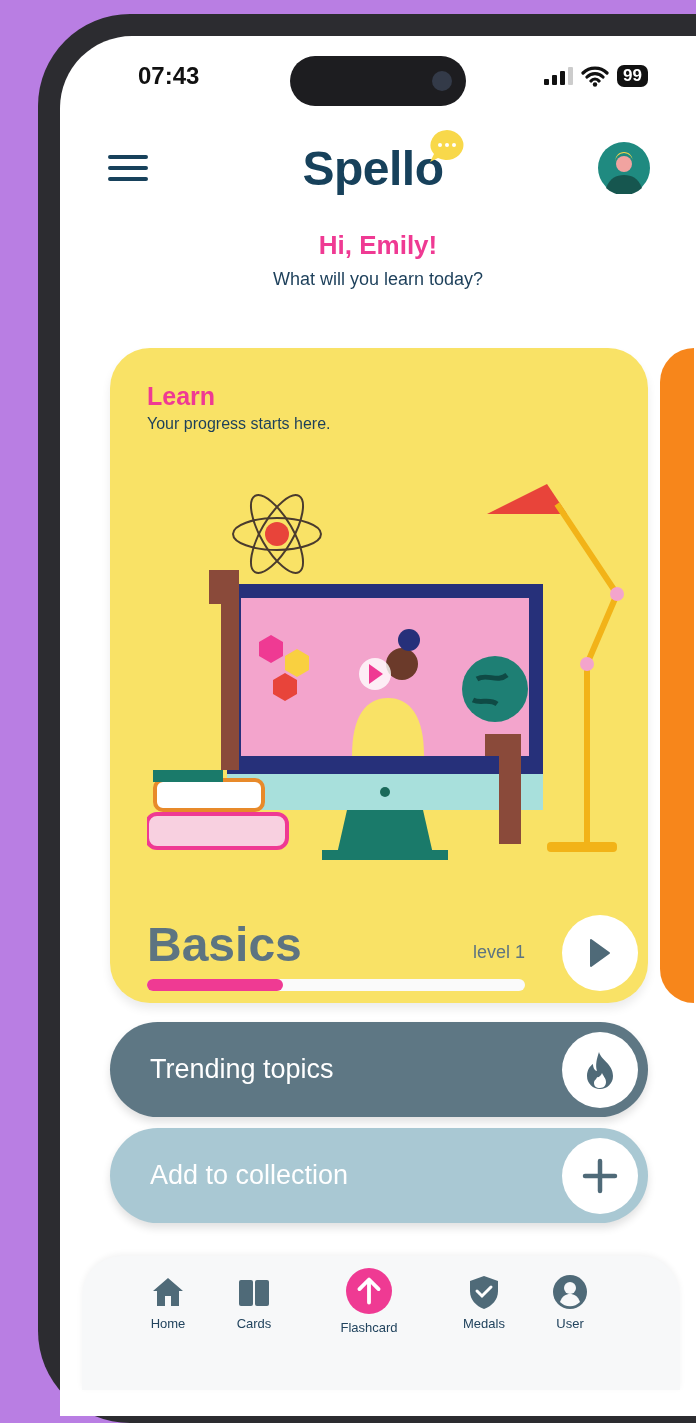 The height and width of the screenshot is (1423, 696). What do you see at coordinates (595, 76) in the screenshot?
I see `wifi-icon` at bounding box center [595, 76].